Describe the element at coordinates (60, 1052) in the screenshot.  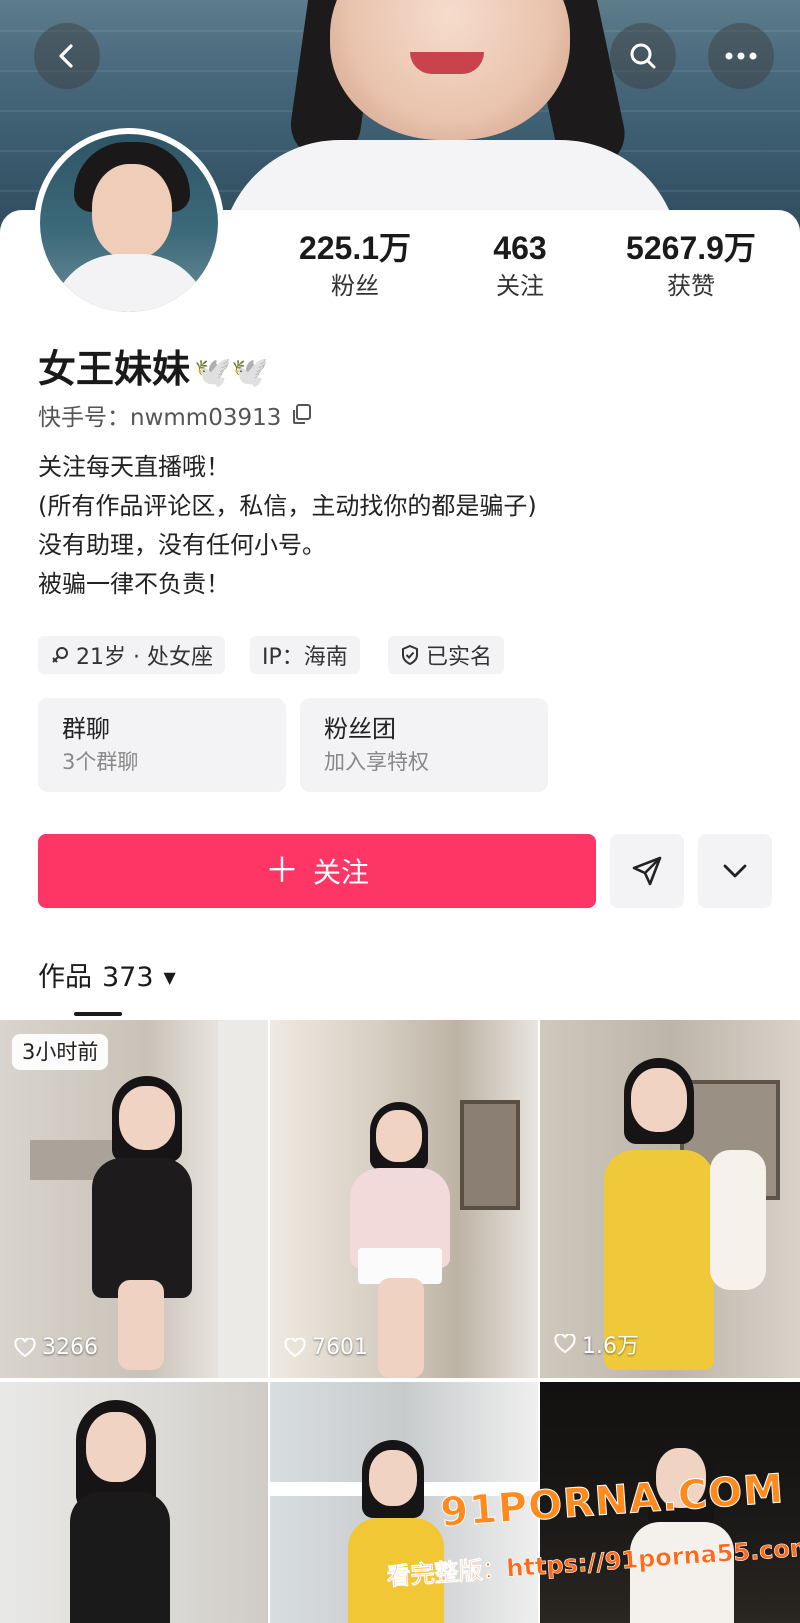
I see `time-badge: 3小时前` at that location.